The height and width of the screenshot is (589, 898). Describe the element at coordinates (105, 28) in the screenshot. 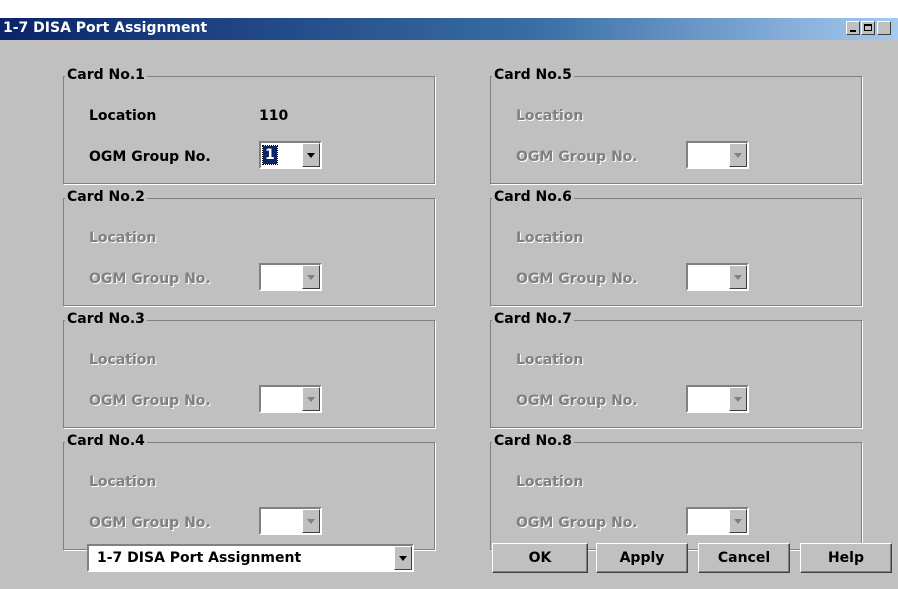

I see `window-title: 1-7 DISA Port Assignment` at that location.